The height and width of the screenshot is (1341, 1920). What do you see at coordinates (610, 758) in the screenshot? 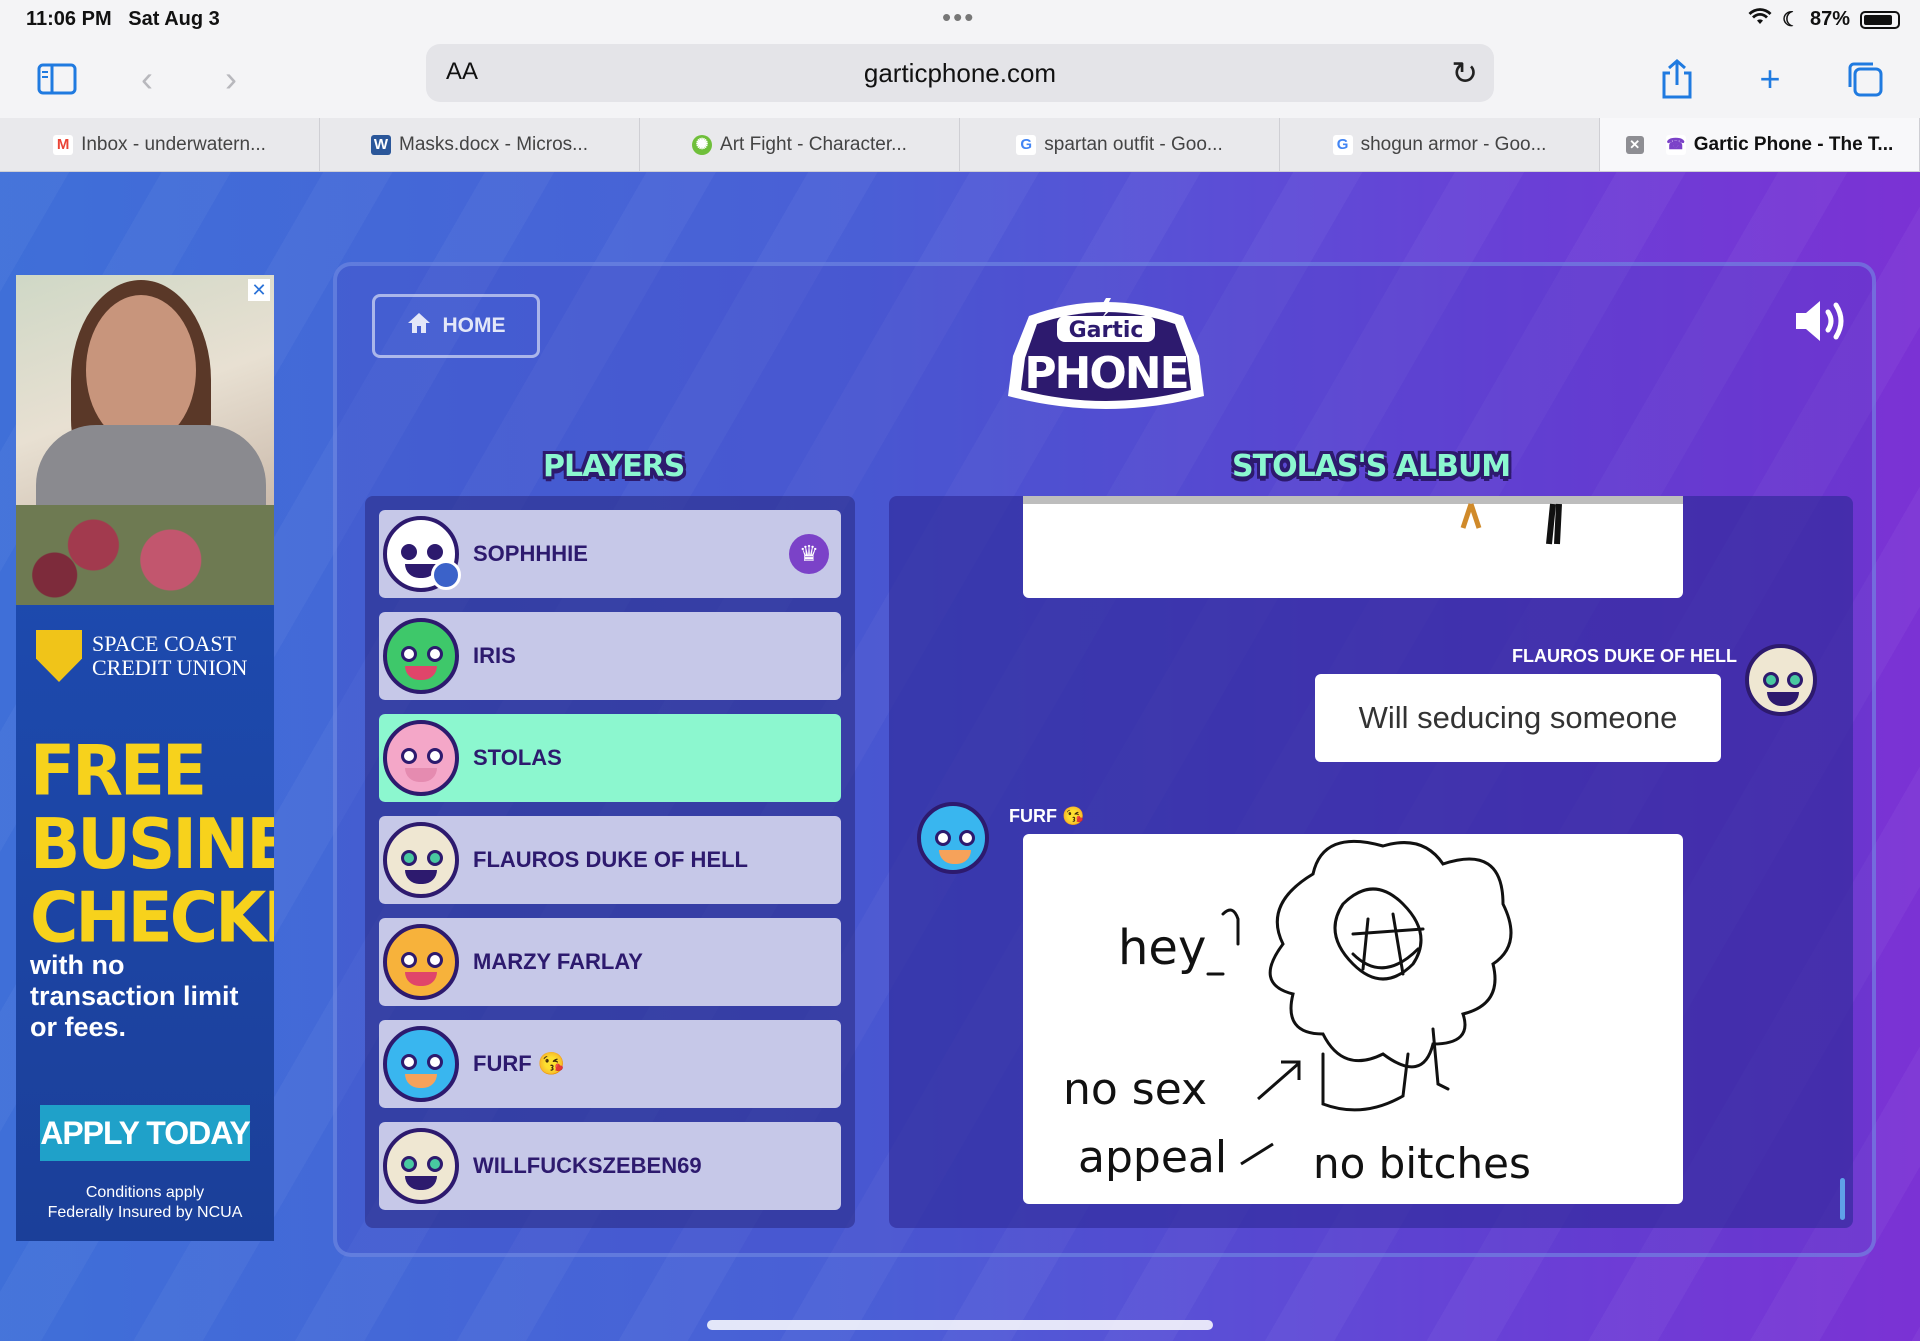
I see `player-row: STOLAS` at bounding box center [610, 758].